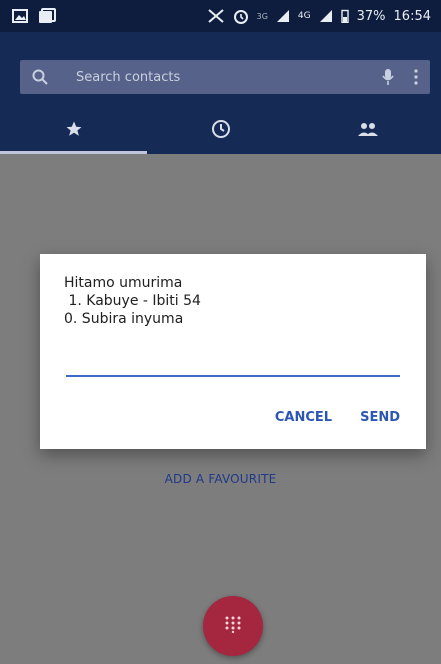 This screenshot has width=441, height=664. I want to click on dialog-message-line: 0. Subira inyuma, so click(124, 319).